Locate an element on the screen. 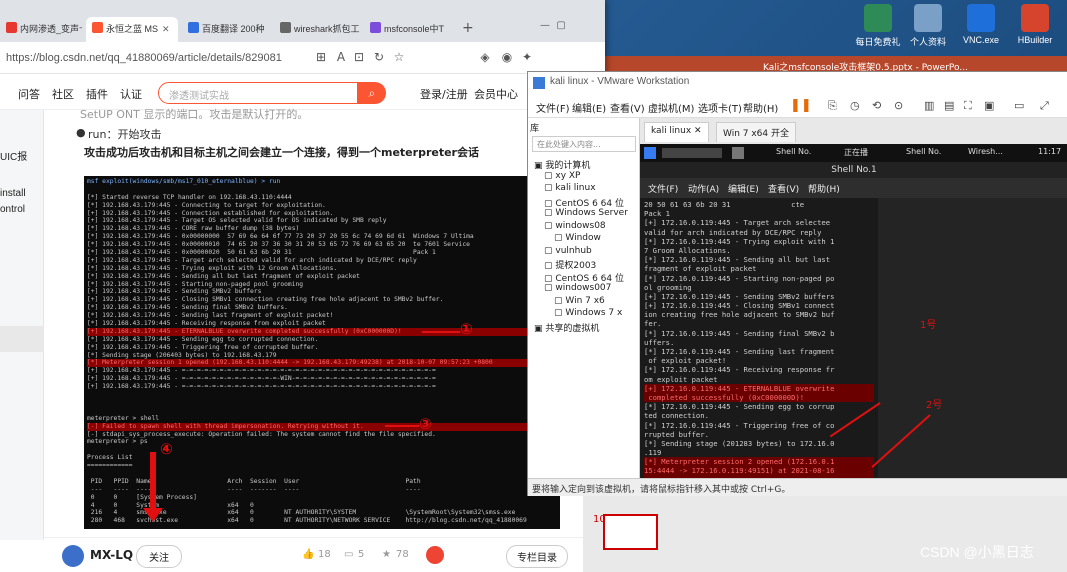 The image size is (1067, 572). vm-tab-win7: Win 7 x64 开全 is located at coordinates (756, 132).